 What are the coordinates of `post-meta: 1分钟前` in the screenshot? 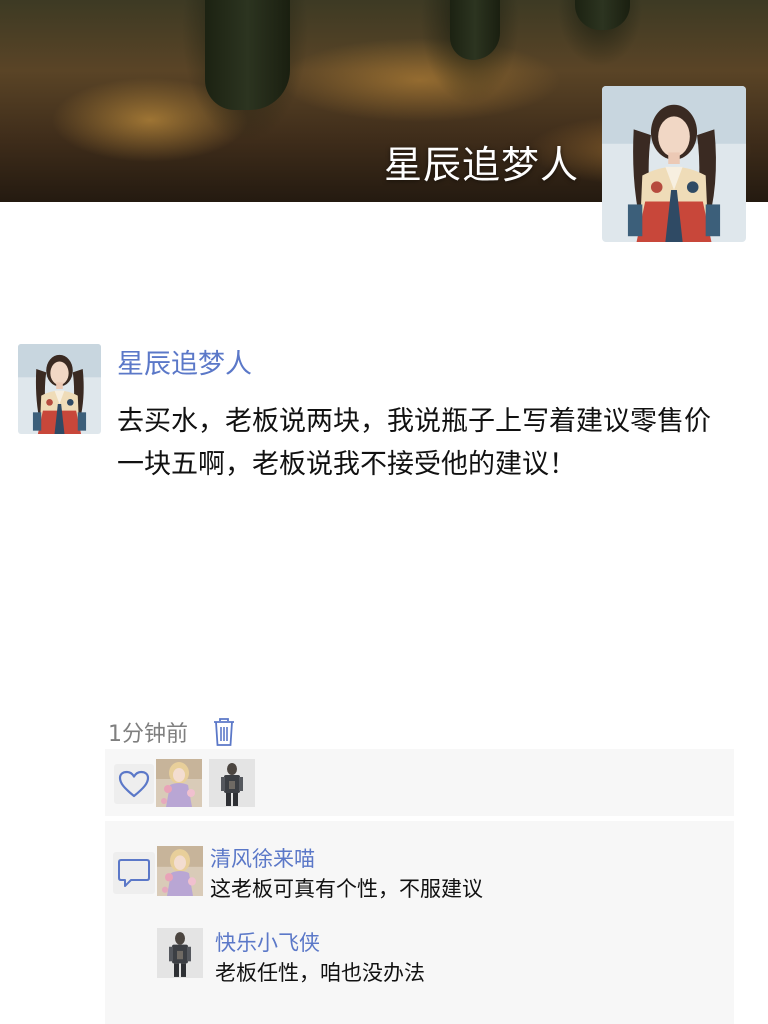 It's located at (172, 732).